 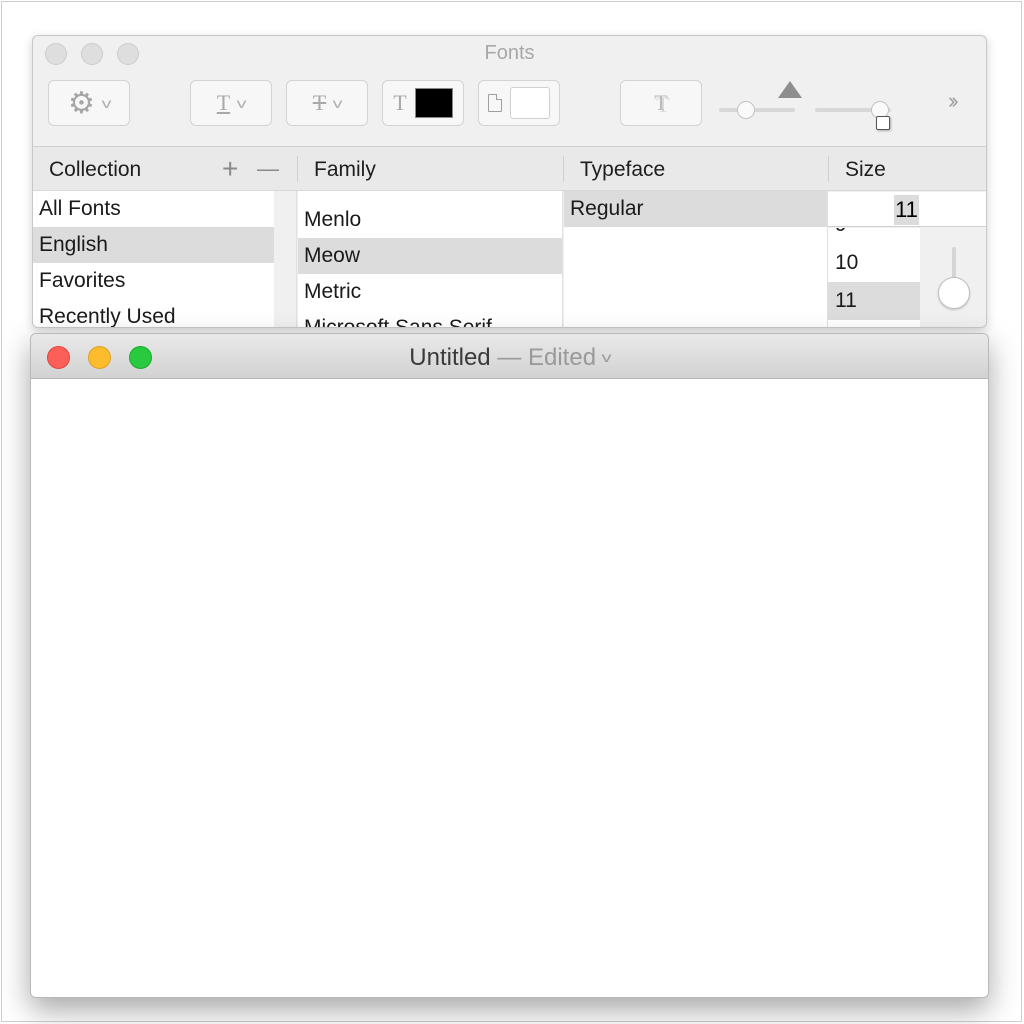 What do you see at coordinates (345, 169) in the screenshot?
I see `family-header: Family` at bounding box center [345, 169].